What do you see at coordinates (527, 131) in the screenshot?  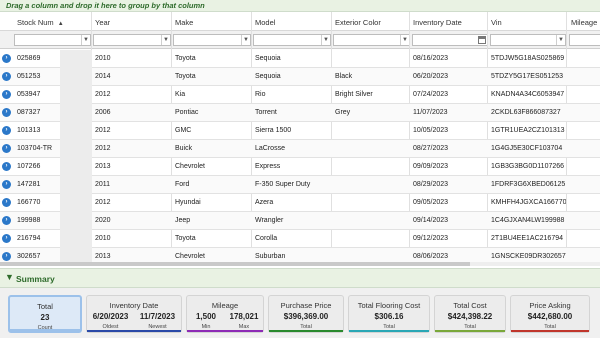 I see `cell-vin: 1GTR1UEA2CZ101313` at bounding box center [527, 131].